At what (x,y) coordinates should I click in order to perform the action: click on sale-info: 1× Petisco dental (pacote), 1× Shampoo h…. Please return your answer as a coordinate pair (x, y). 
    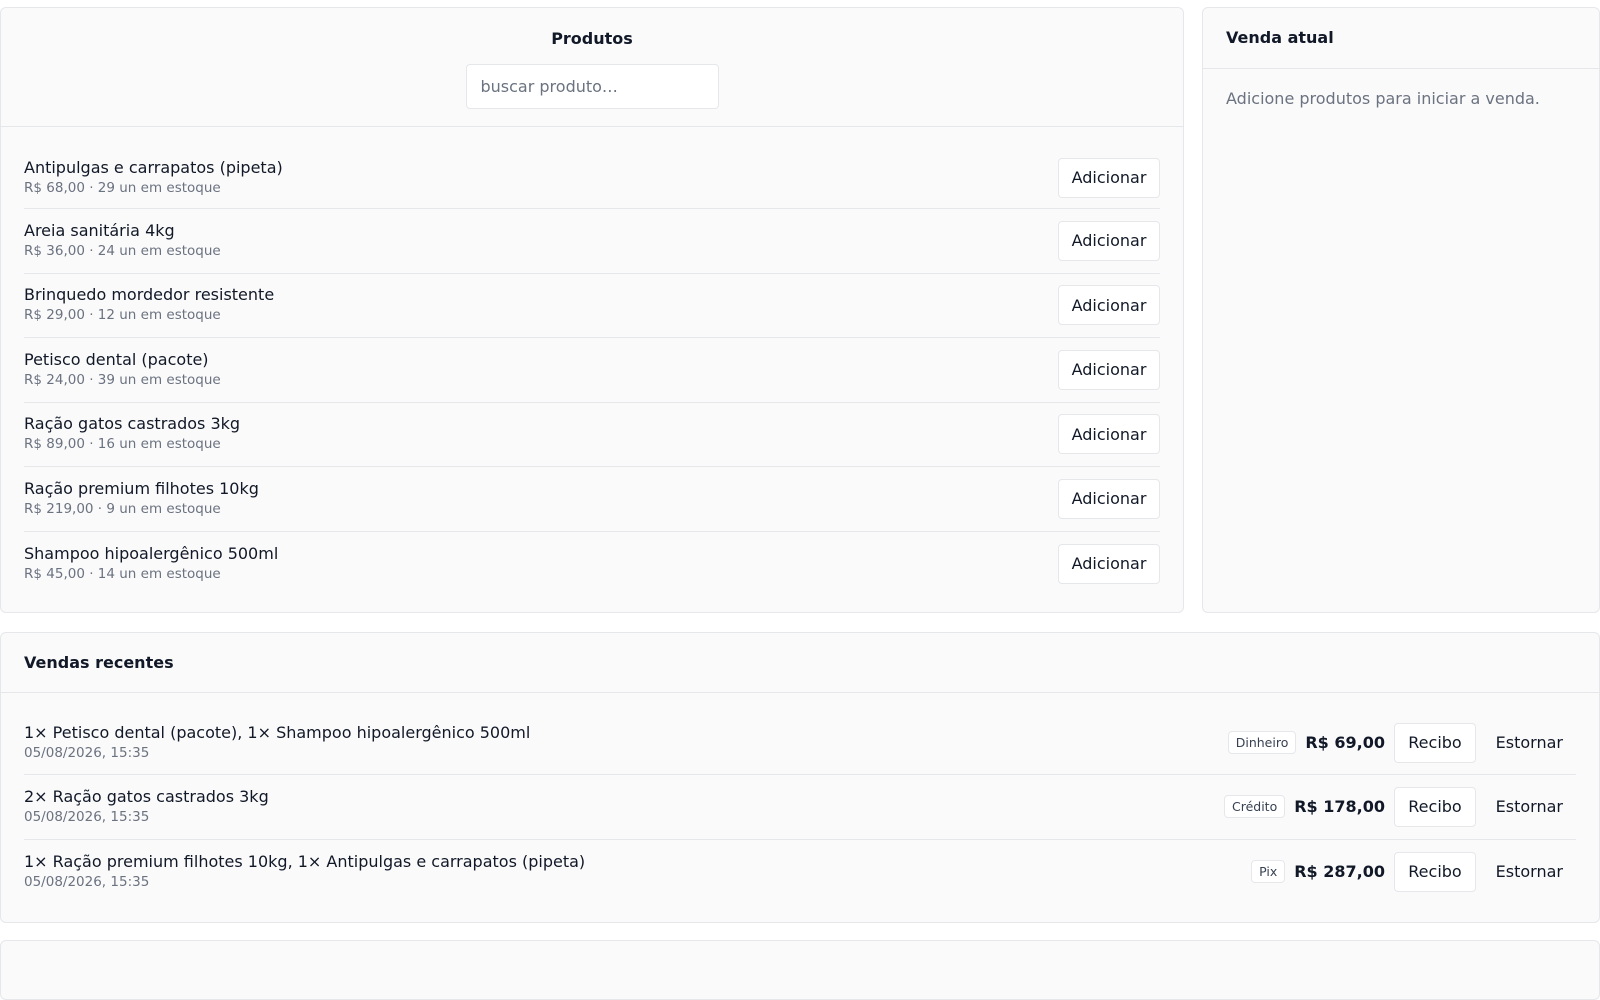
    Looking at the image, I should click on (277, 743).